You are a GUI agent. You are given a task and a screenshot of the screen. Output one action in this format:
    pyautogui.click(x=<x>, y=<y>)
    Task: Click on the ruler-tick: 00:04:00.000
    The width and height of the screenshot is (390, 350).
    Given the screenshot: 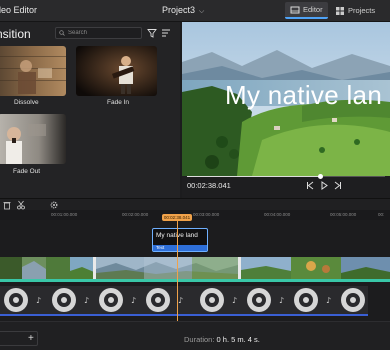 What is the action you would take?
    pyautogui.click(x=277, y=214)
    